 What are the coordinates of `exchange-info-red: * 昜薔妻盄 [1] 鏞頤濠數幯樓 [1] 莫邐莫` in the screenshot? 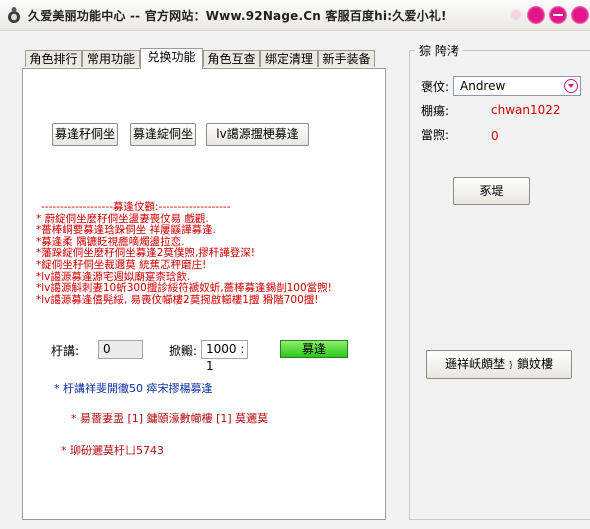 It's located at (170, 418).